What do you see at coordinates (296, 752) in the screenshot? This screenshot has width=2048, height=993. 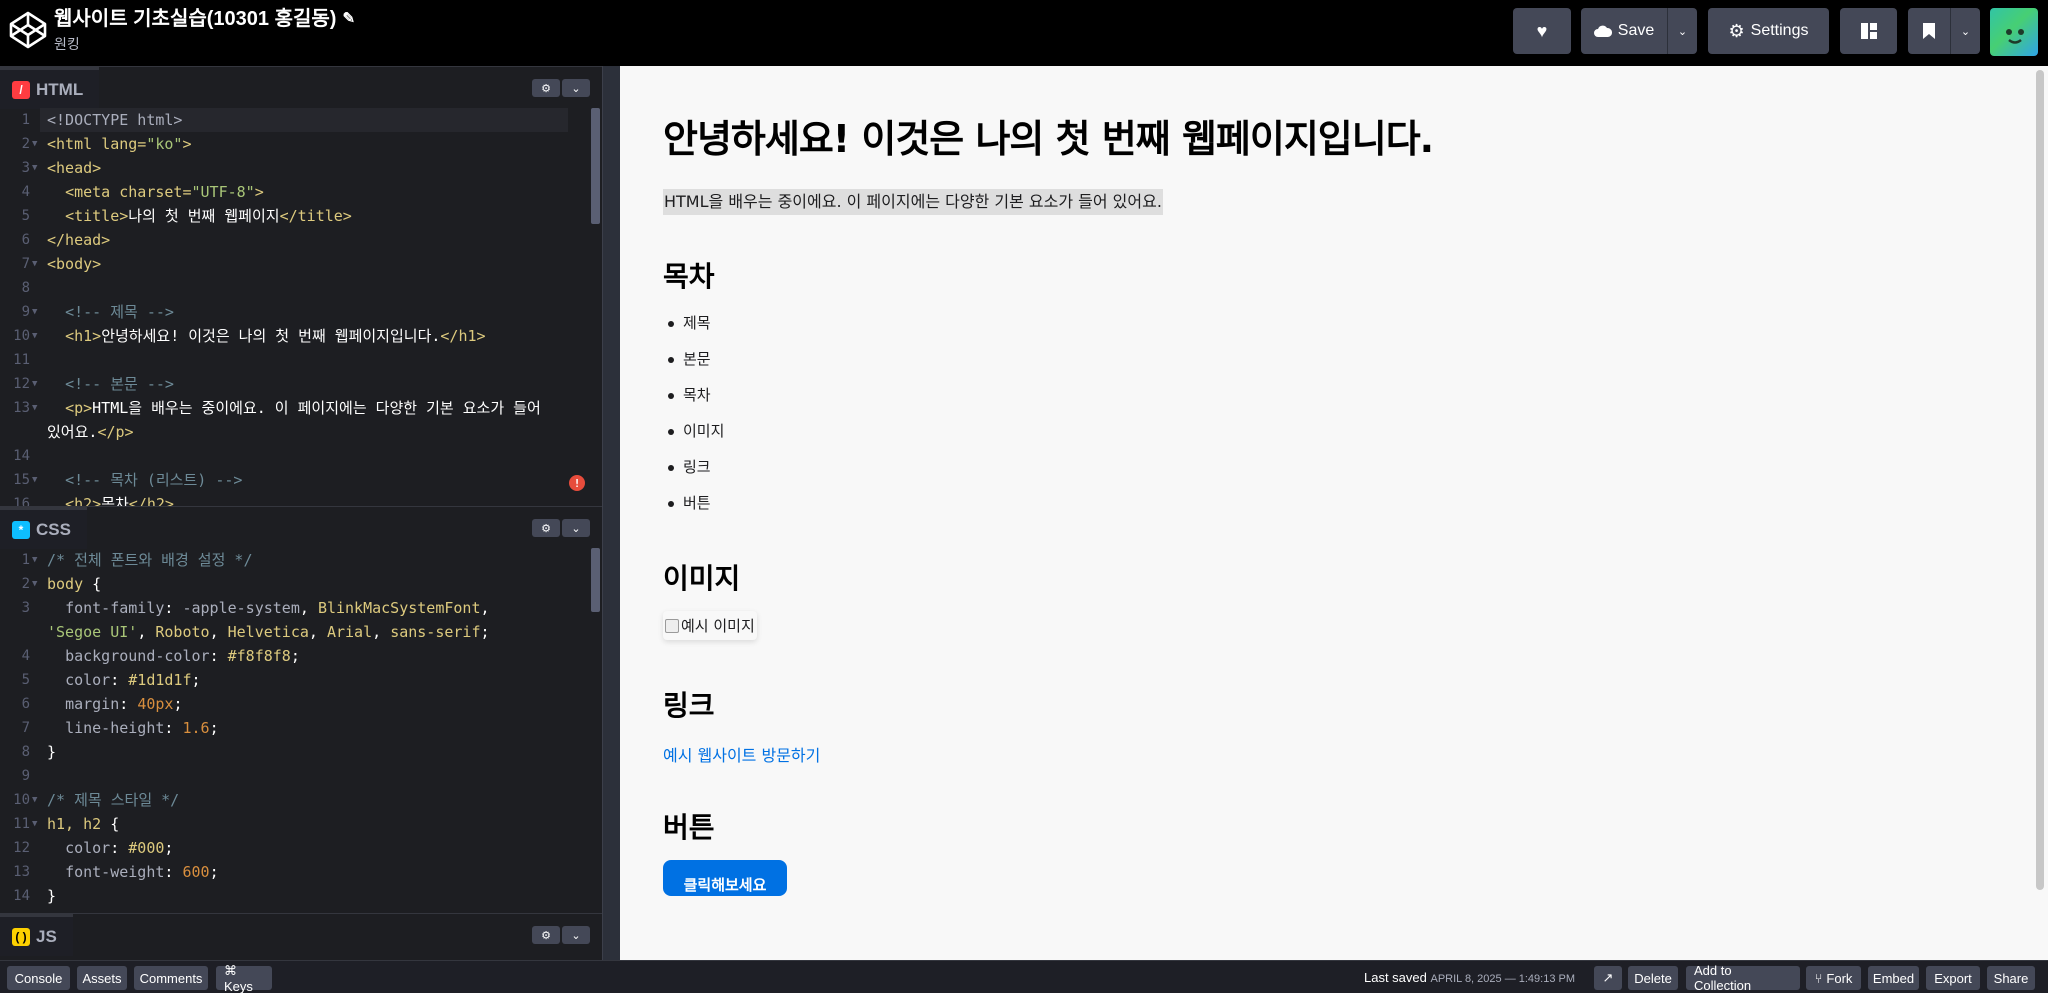 I see `code-line: 8}` at bounding box center [296, 752].